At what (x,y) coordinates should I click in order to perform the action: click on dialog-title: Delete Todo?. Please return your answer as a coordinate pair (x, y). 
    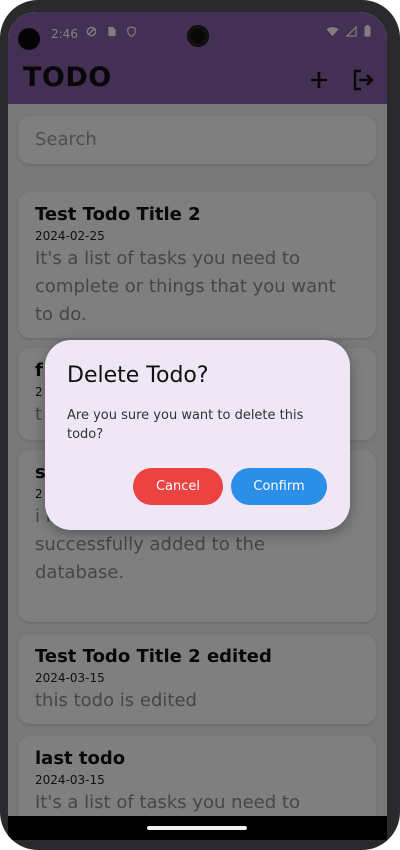
    Looking at the image, I should click on (138, 375).